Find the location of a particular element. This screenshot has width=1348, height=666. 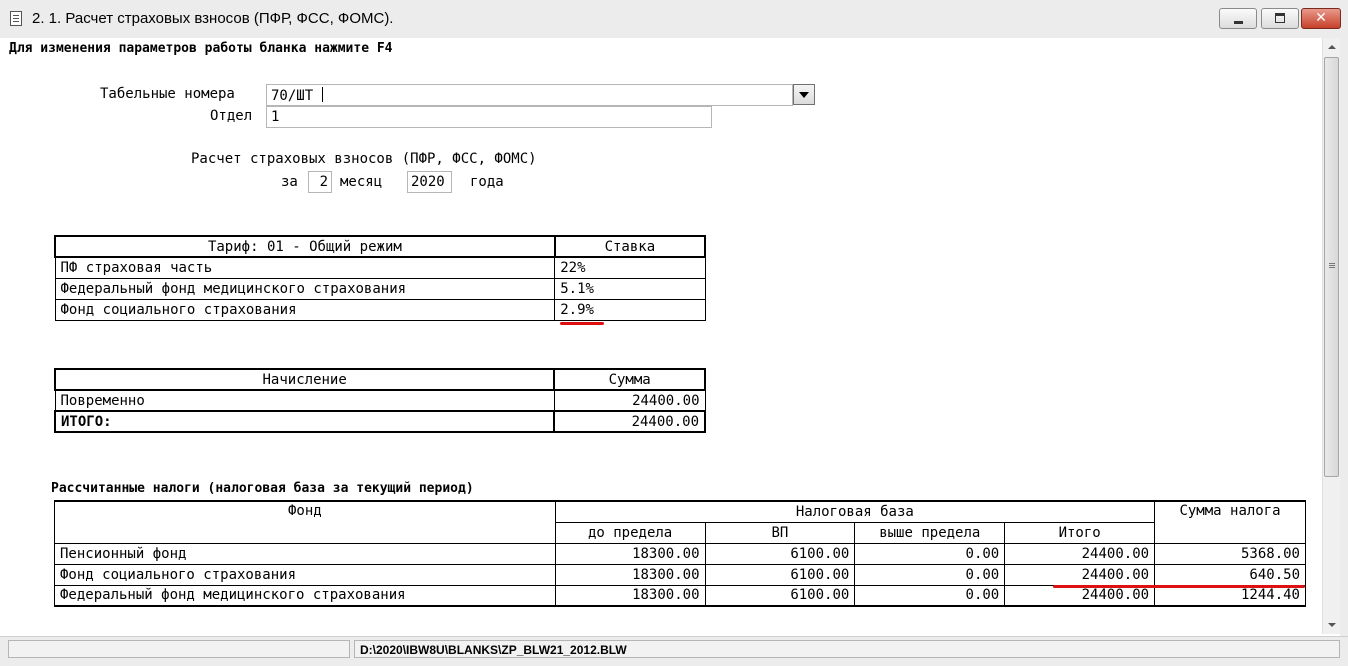

tax-sum-cell: 1244.40 is located at coordinates (1230, 595).